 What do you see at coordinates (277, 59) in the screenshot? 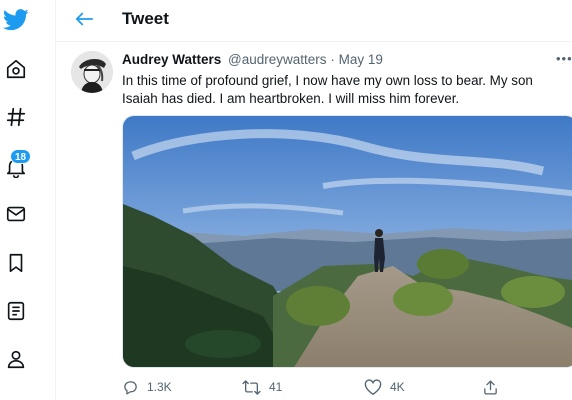
I see `author-handle: @audreywatters` at bounding box center [277, 59].